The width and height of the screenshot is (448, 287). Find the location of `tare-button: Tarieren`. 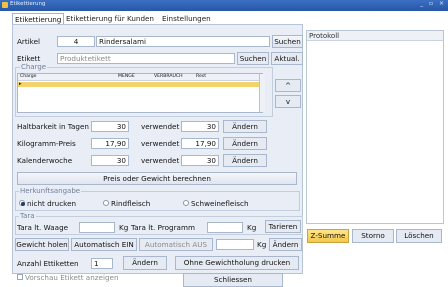

tare-button: Tarieren is located at coordinates (283, 226).